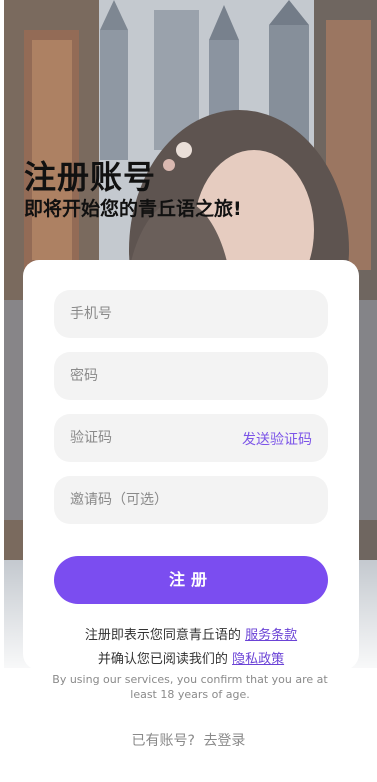 The image size is (377, 782). I want to click on phone-input, so click(191, 314).